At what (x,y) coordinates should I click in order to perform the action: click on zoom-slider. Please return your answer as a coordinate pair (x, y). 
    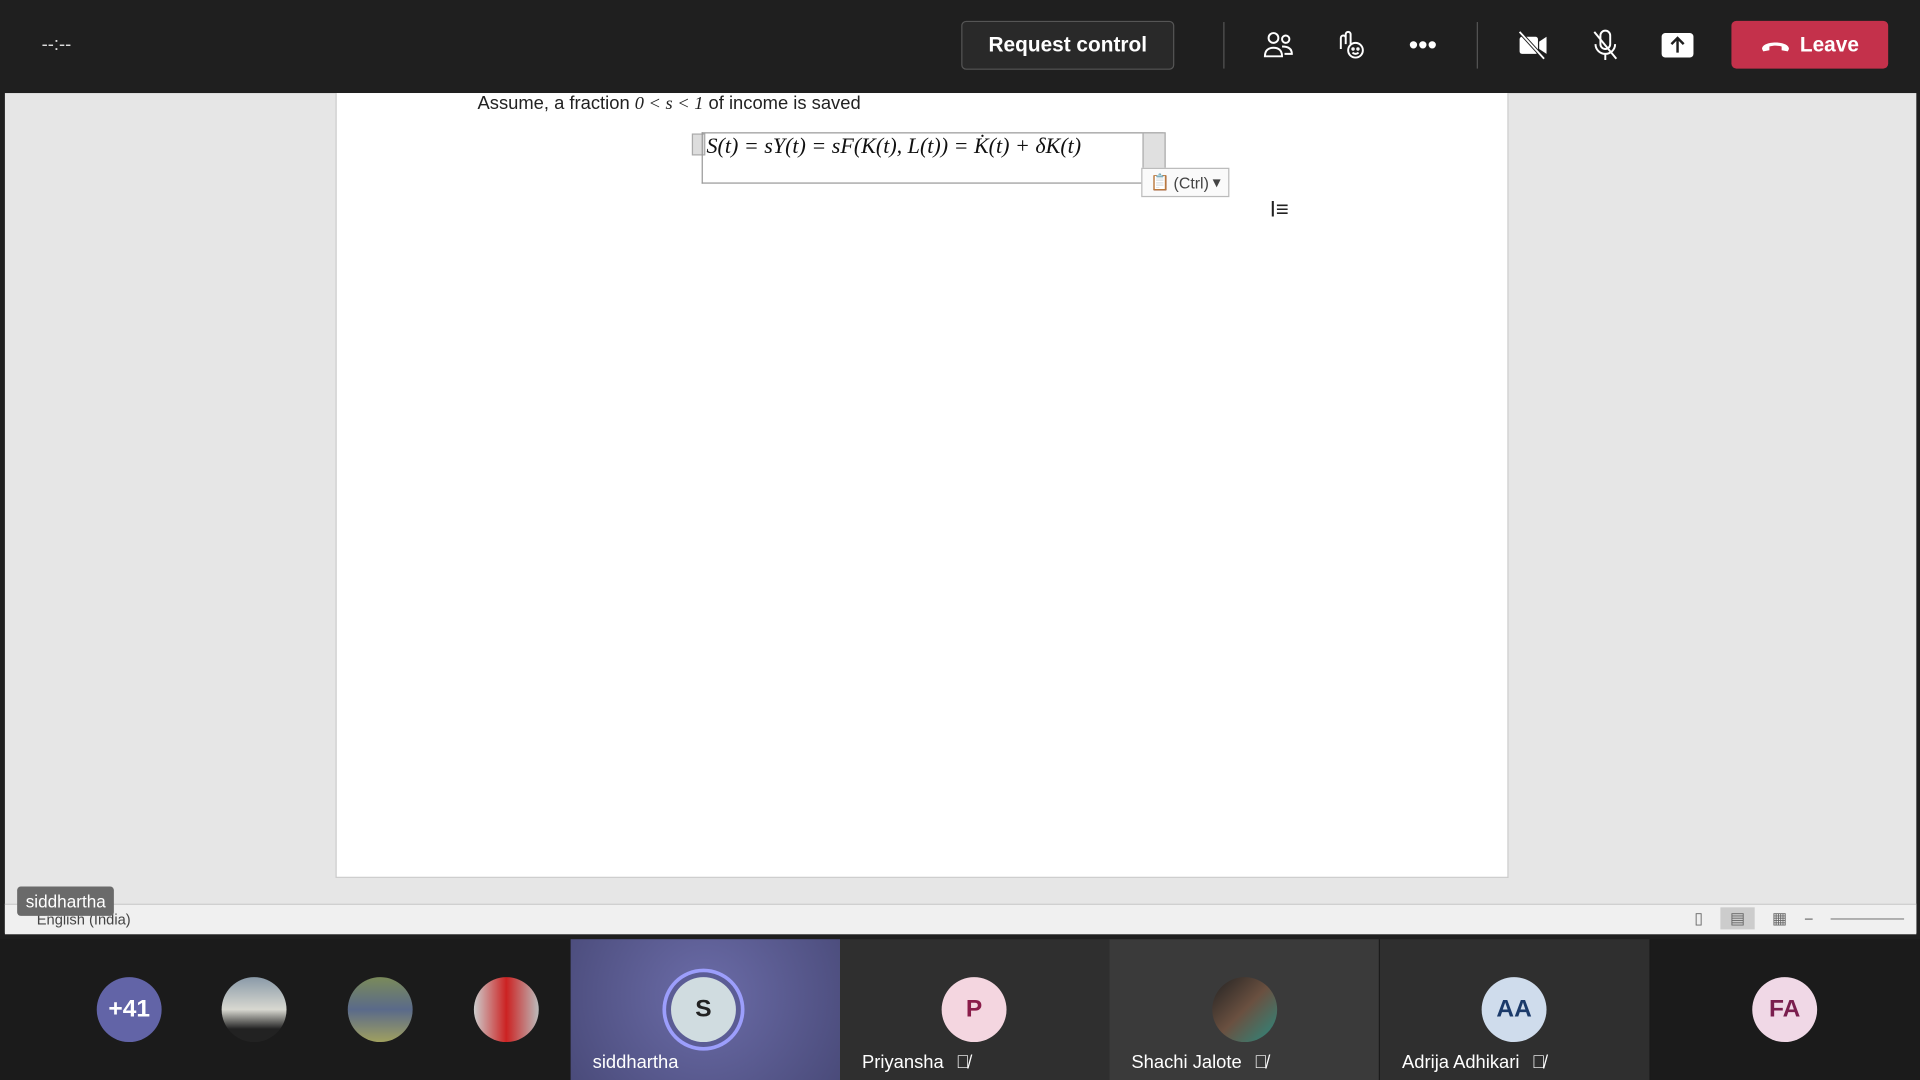
    Looking at the image, I should click on (1867, 918).